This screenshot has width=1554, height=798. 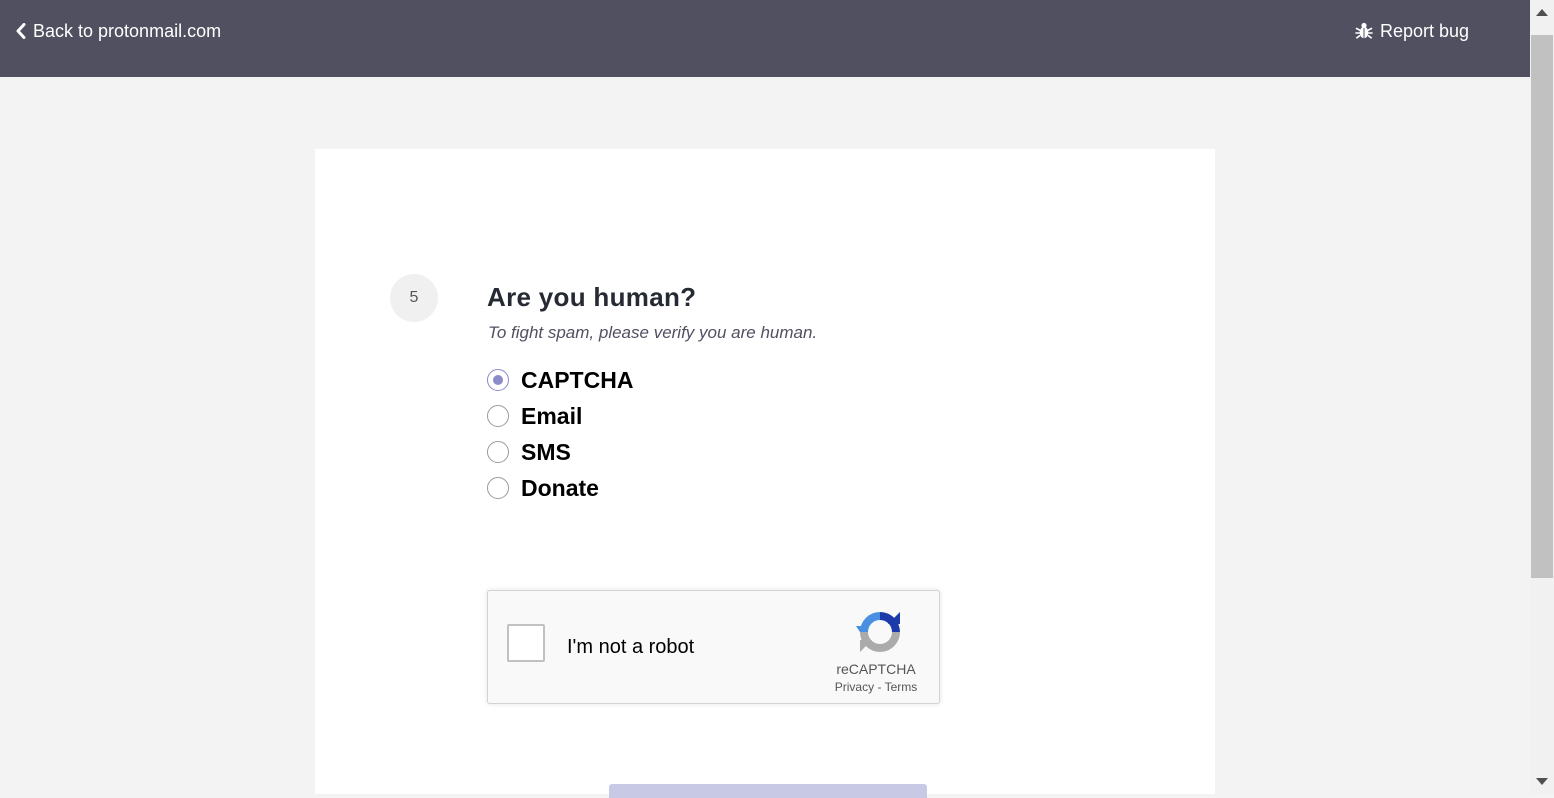 I want to click on radio-sms, so click(x=498, y=452).